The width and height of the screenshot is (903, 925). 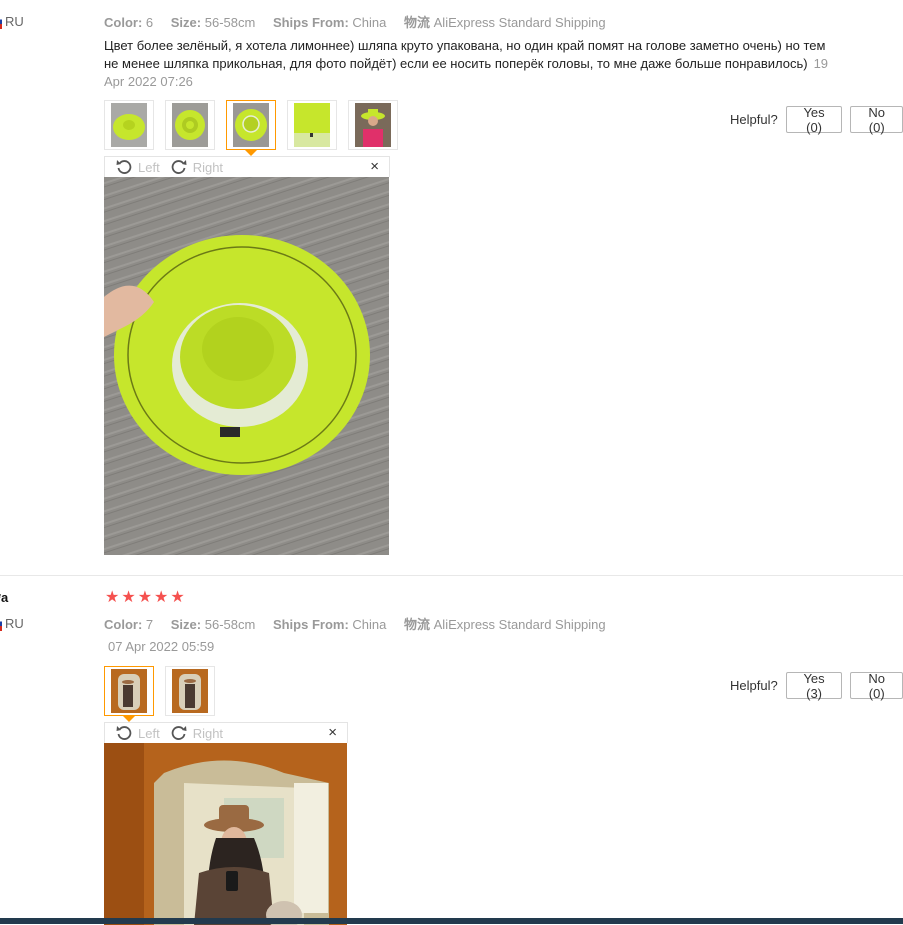 I want to click on person-photo-icon, so click(x=373, y=125).